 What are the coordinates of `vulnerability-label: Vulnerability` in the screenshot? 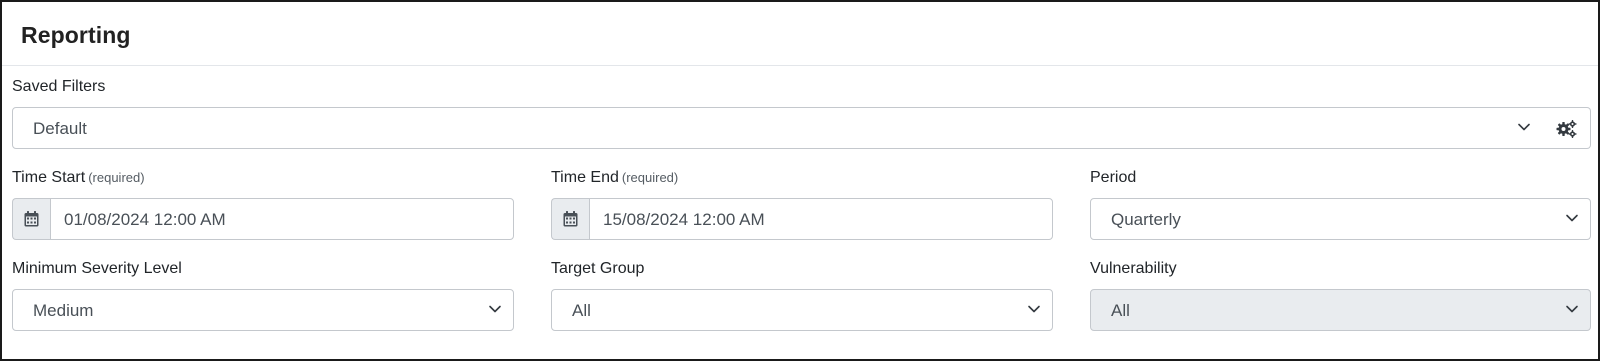 It's located at (1133, 268).